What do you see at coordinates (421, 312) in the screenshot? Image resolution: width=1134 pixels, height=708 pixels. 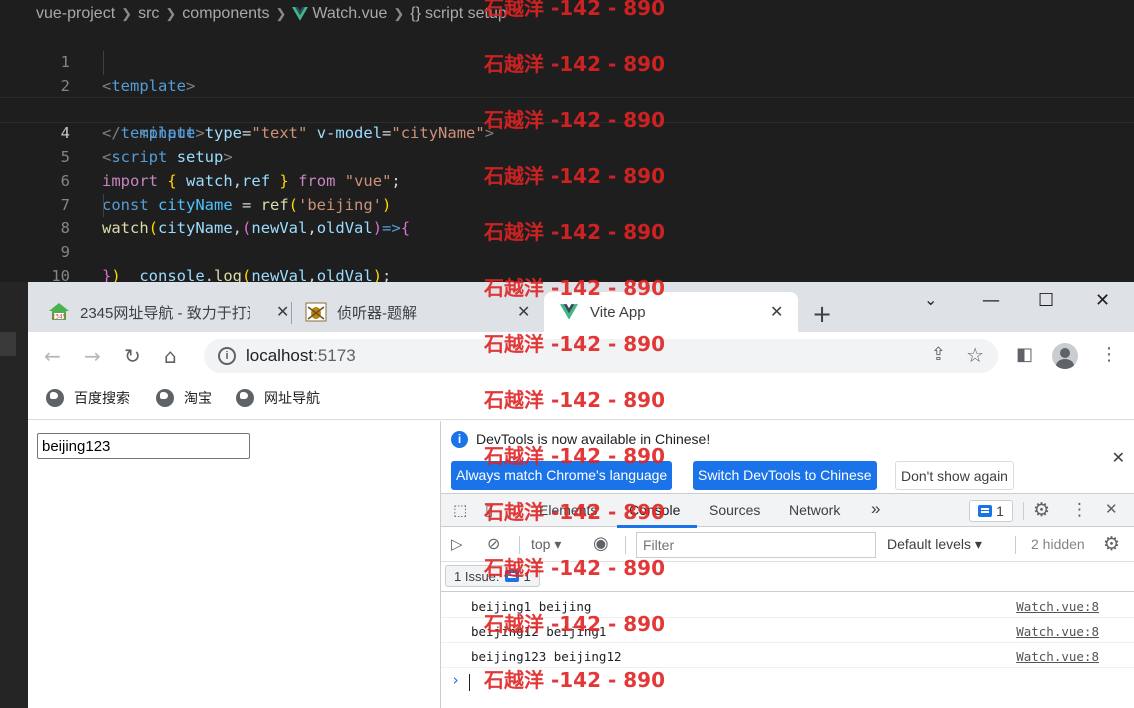 I see `tab-listener: 侦听器-题解 ✕` at bounding box center [421, 312].